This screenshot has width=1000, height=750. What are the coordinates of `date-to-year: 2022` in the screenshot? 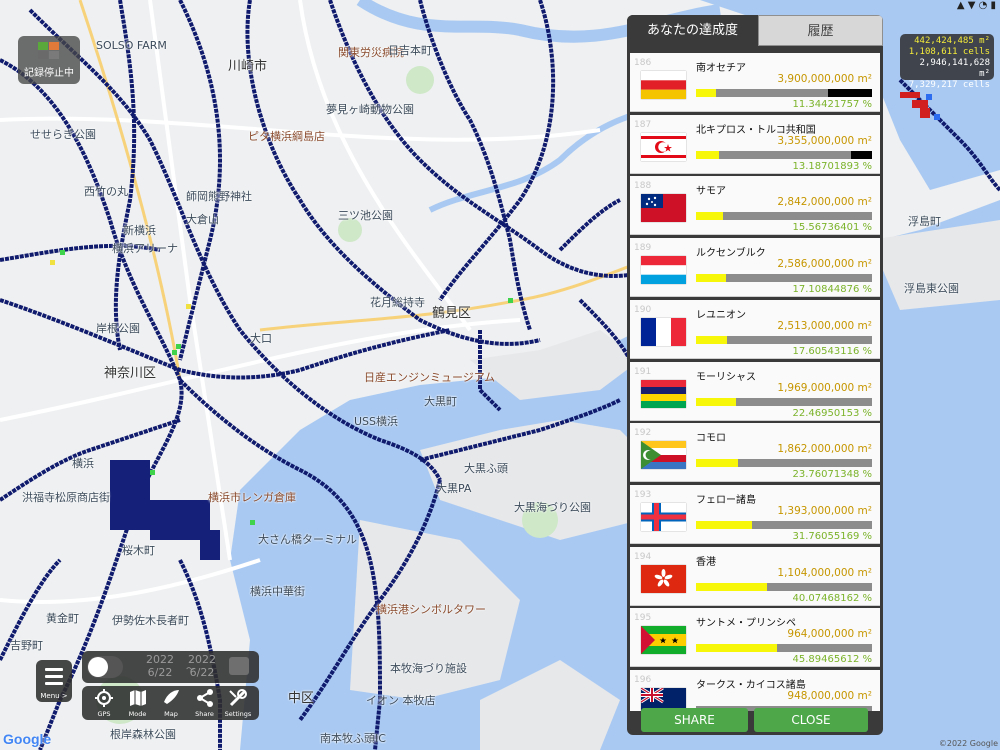 It's located at (202, 660).